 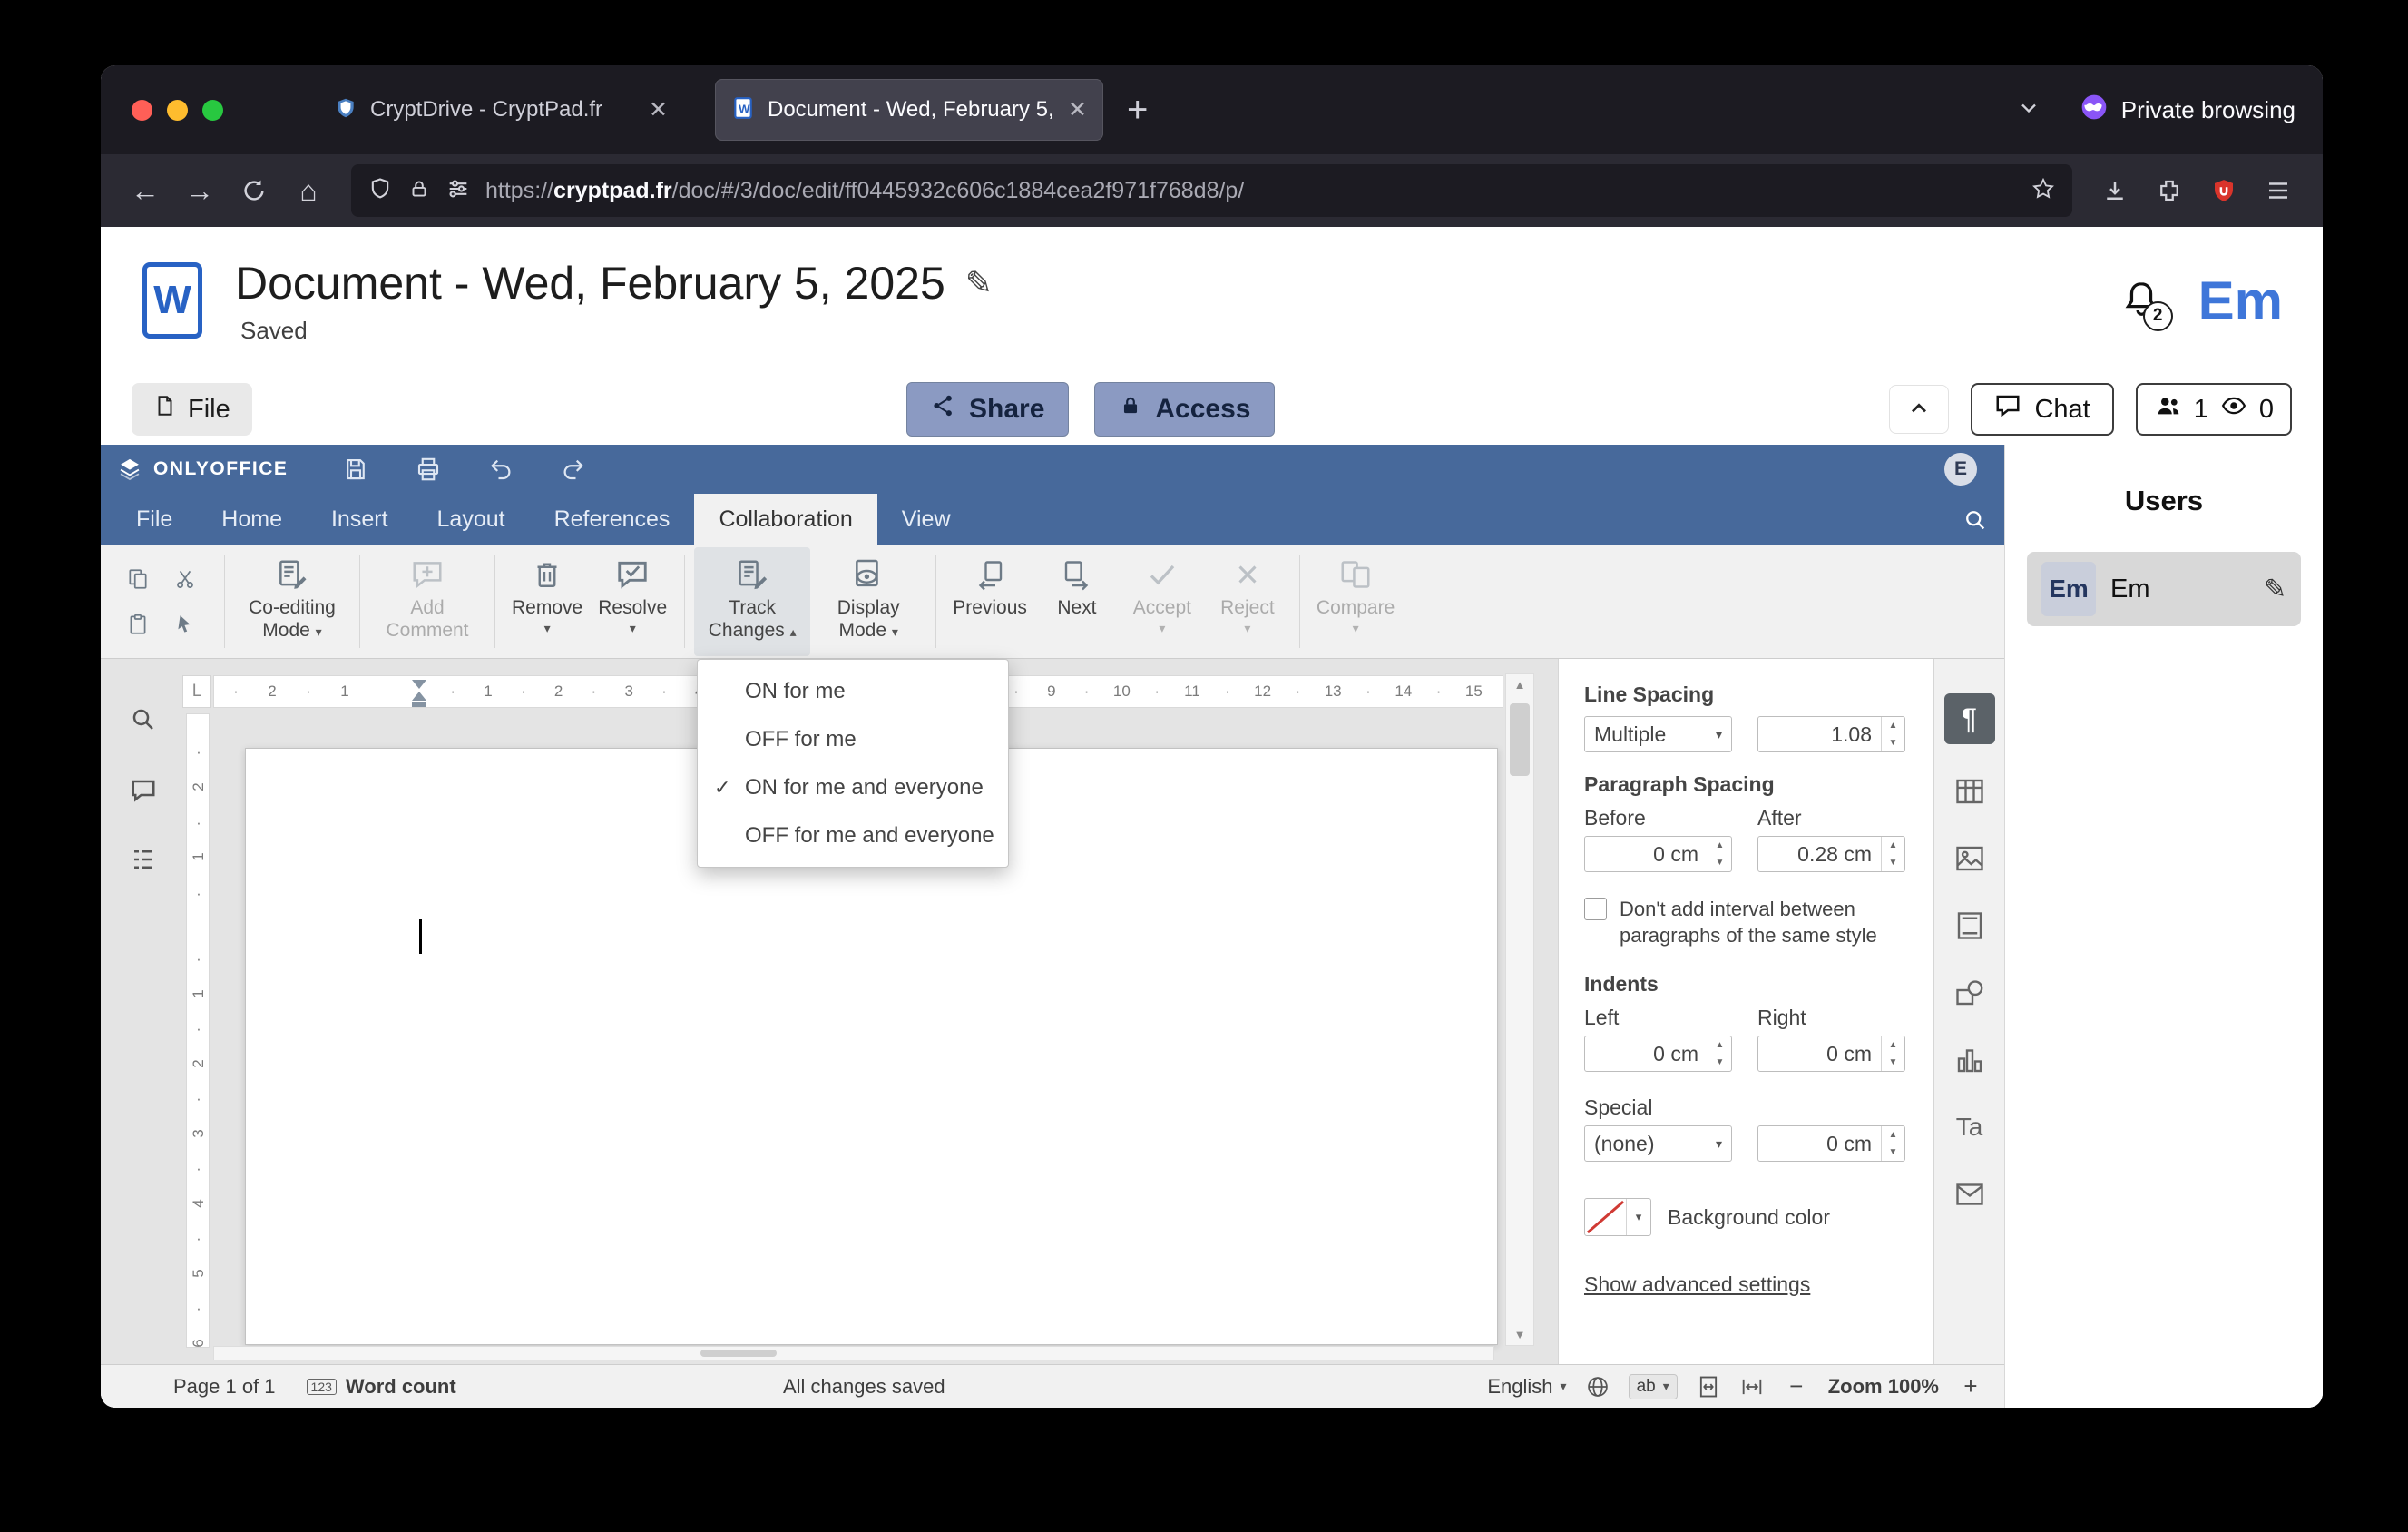 What do you see at coordinates (360, 519) in the screenshot?
I see `oo-tab-insert: Insert` at bounding box center [360, 519].